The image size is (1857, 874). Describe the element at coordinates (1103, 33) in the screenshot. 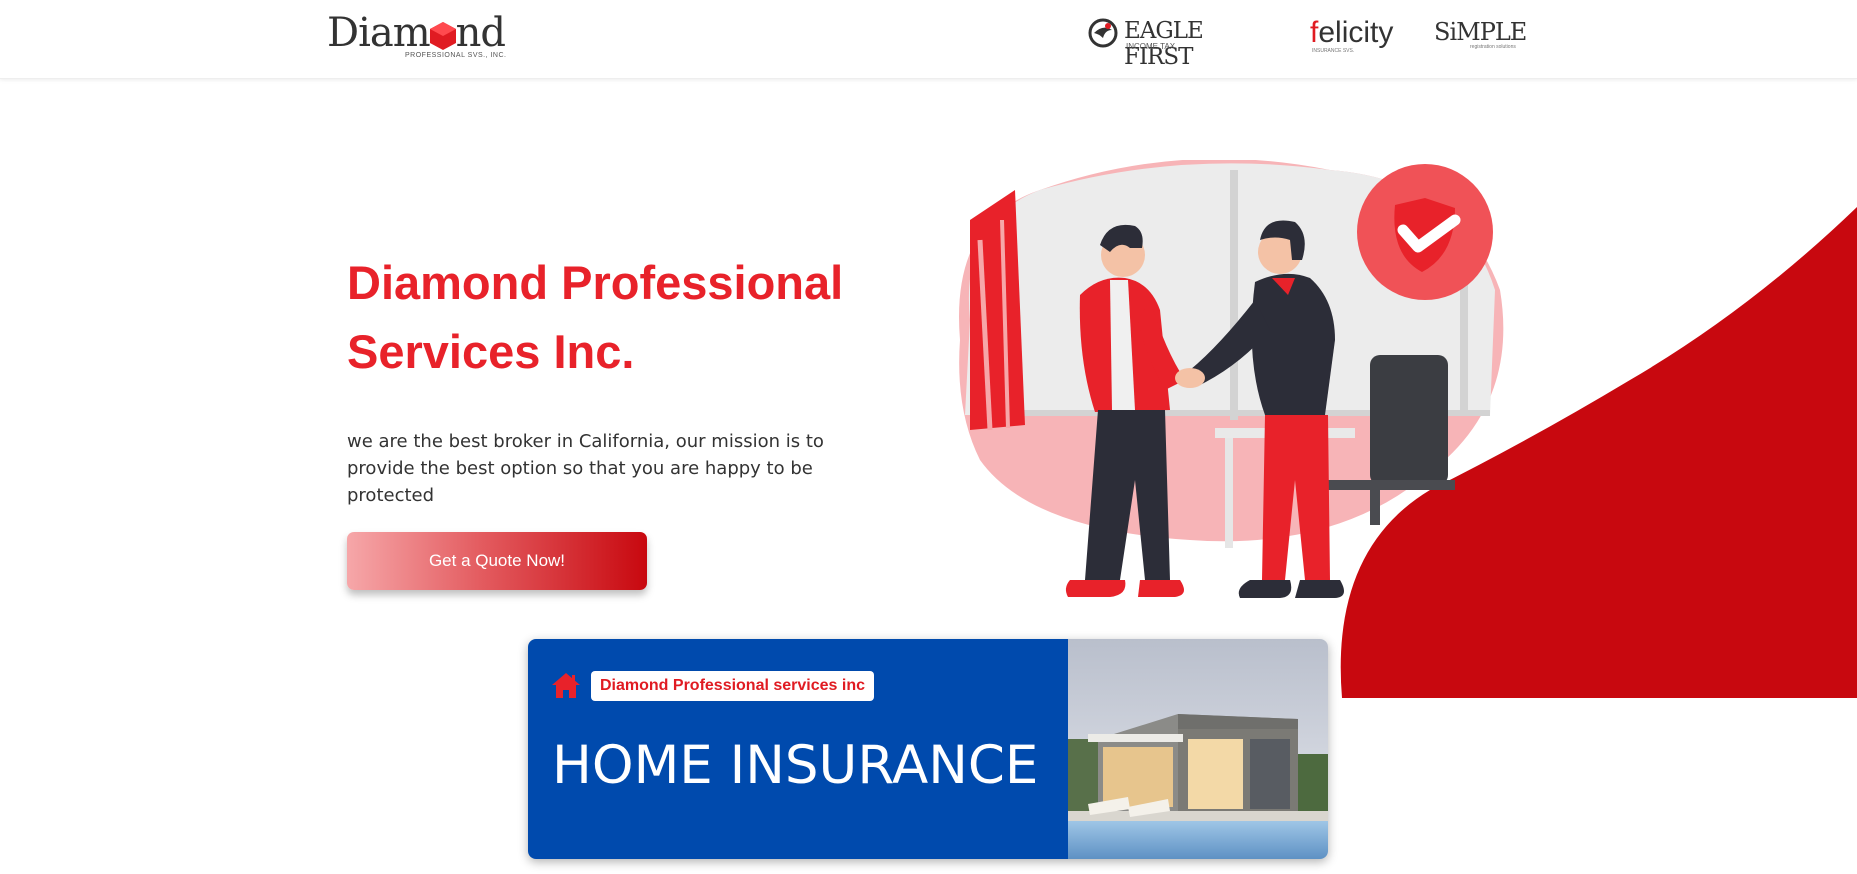

I see `eagle-icon` at that location.